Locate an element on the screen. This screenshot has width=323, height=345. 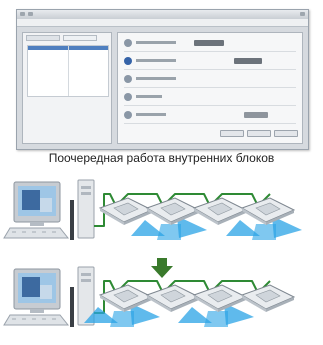
unit-list-pane is located at coordinates (67, 88).